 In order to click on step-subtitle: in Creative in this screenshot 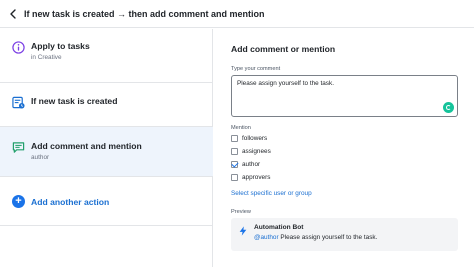, I will do `click(46, 57)`.